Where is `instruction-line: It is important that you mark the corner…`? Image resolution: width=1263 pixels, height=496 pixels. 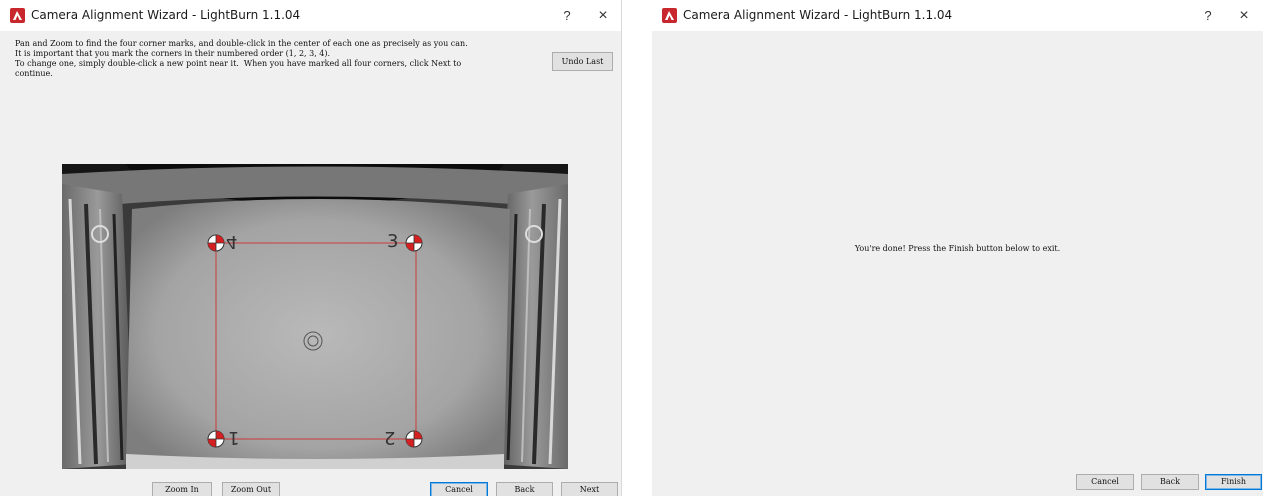
instruction-line: It is important that you mark the corner… is located at coordinates (173, 53).